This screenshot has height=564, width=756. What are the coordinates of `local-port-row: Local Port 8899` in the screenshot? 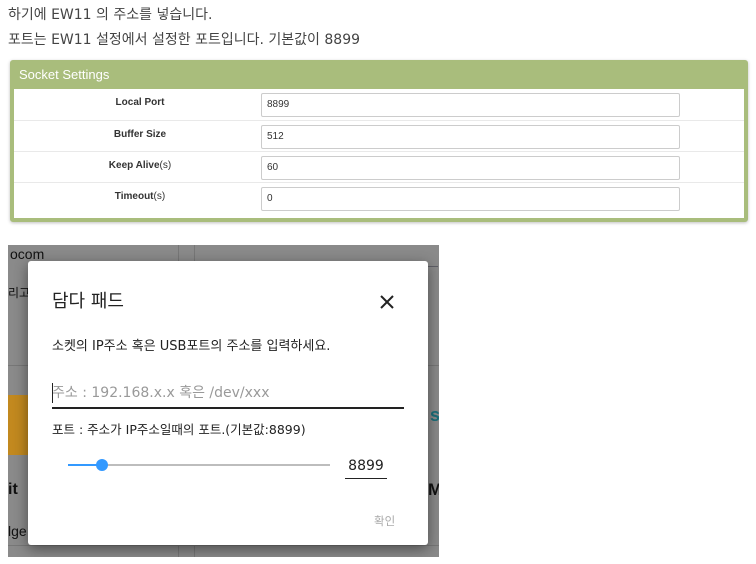 It's located at (379, 104).